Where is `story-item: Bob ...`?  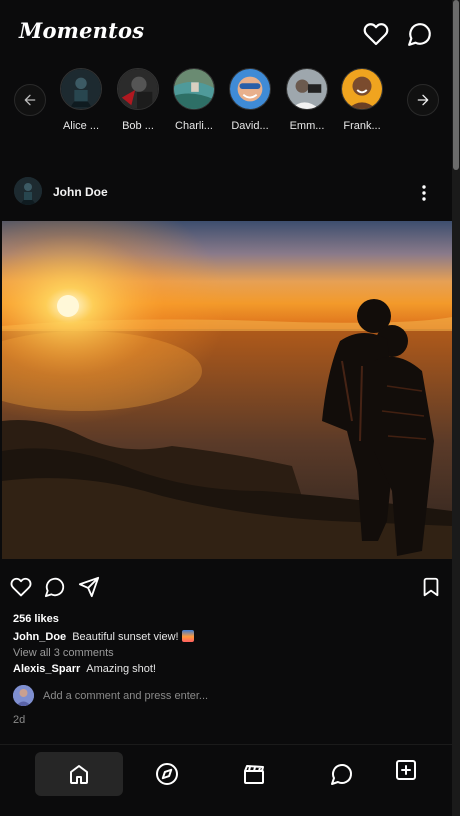
story-item: Bob ... is located at coordinates (138, 100).